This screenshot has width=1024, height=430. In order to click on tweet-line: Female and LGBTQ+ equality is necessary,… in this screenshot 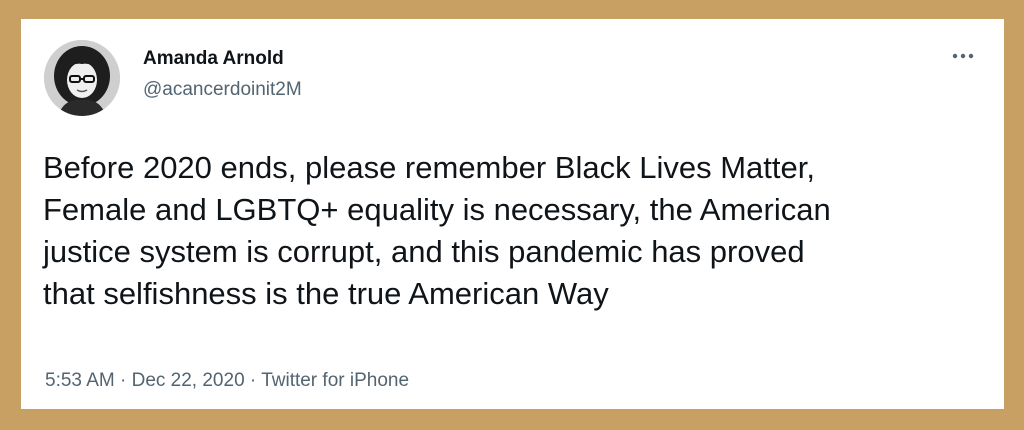, I will do `click(437, 209)`.